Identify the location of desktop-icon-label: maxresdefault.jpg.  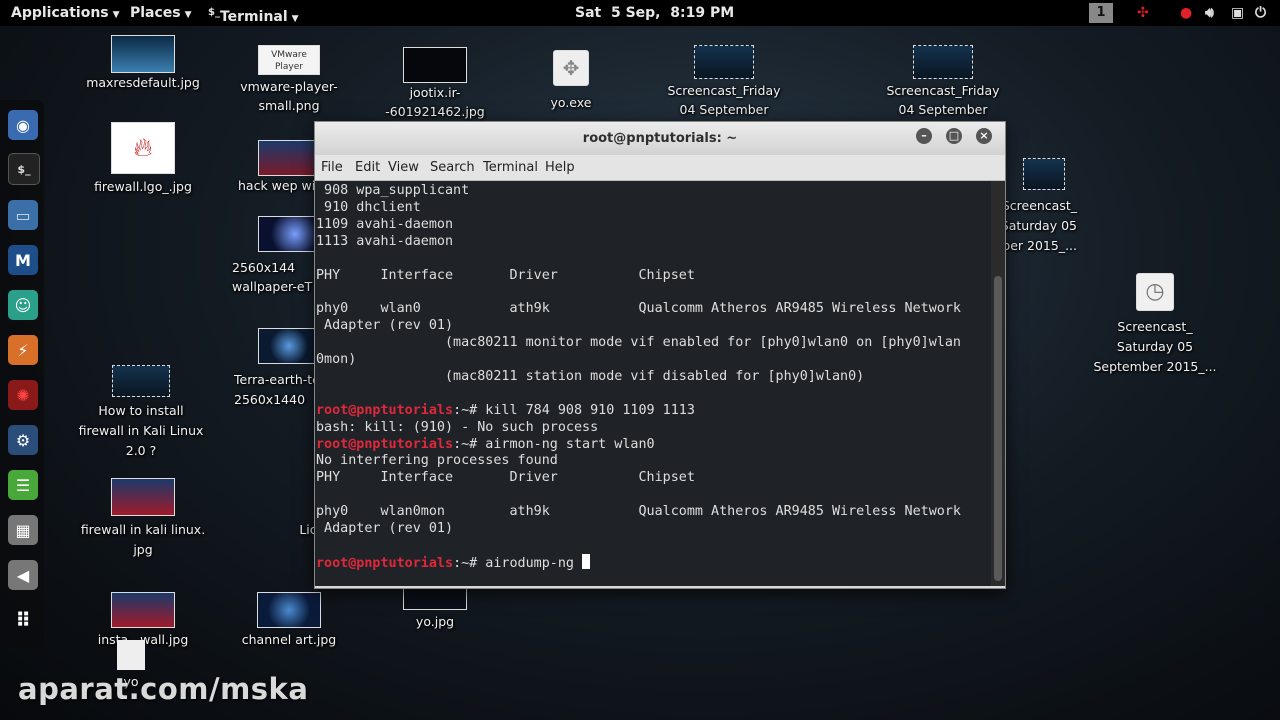
(143, 82).